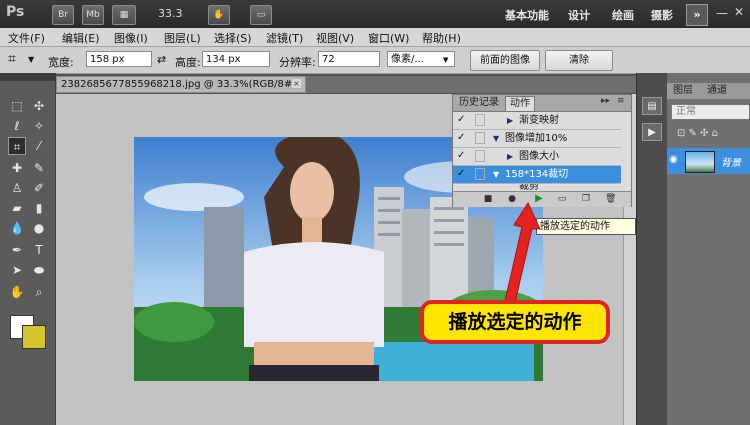 This screenshot has width=750, height=425. I want to click on tab-history: 历史记录, so click(479, 103).